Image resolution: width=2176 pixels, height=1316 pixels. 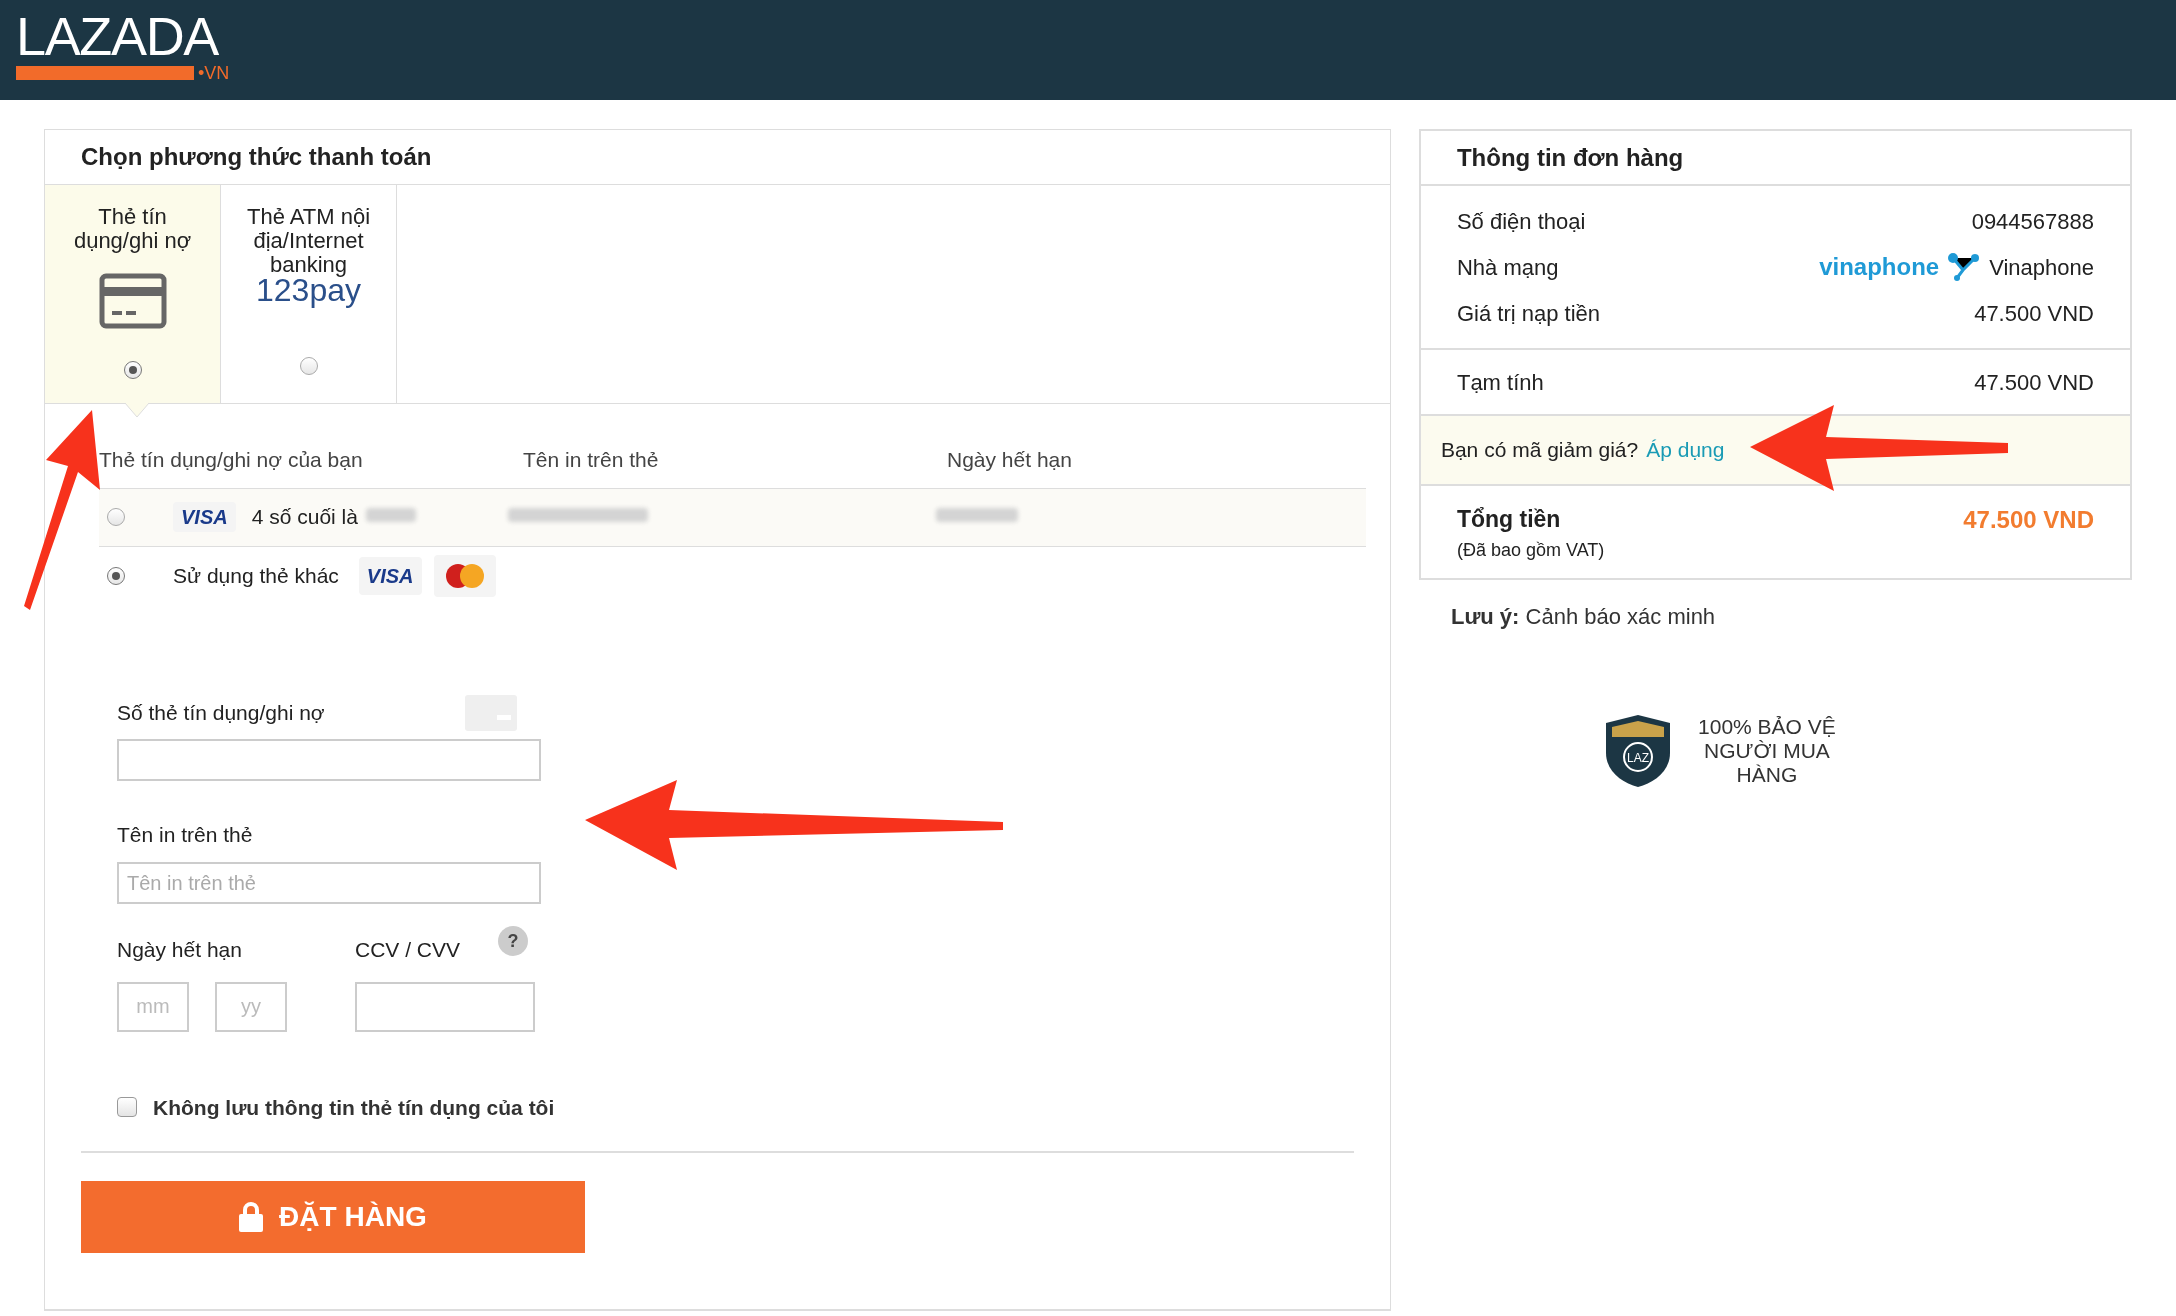 What do you see at coordinates (251, 1217) in the screenshot?
I see `lock-icon` at bounding box center [251, 1217].